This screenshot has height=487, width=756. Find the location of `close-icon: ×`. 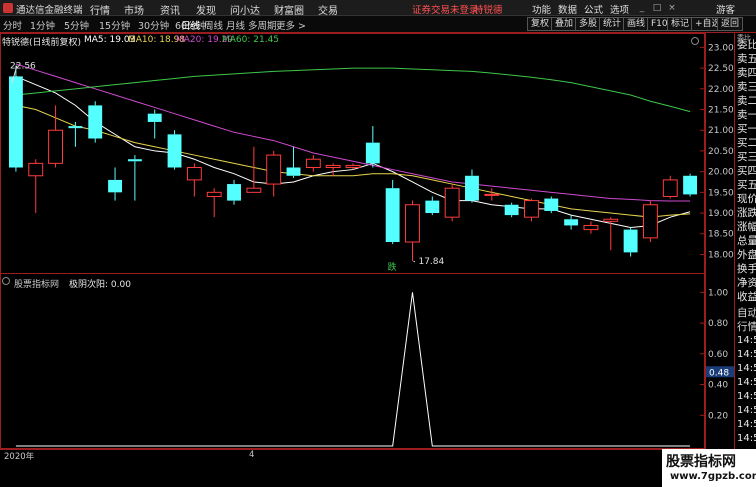

close-icon: × is located at coordinates (672, 8).